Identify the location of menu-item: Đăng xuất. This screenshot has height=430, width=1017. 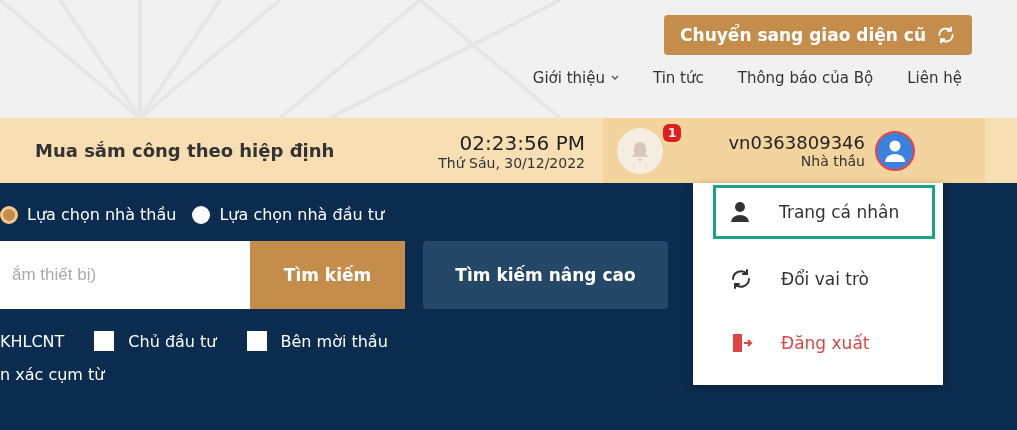
(818, 343).